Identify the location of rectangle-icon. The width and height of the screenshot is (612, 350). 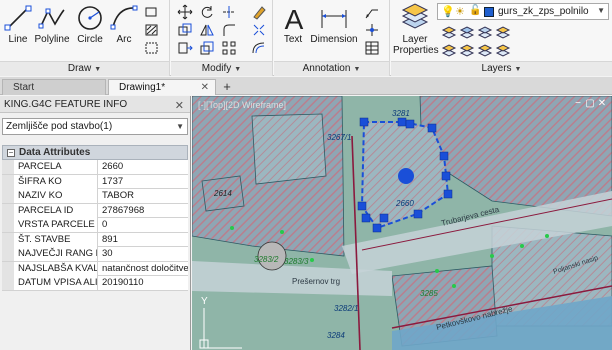
(152, 12).